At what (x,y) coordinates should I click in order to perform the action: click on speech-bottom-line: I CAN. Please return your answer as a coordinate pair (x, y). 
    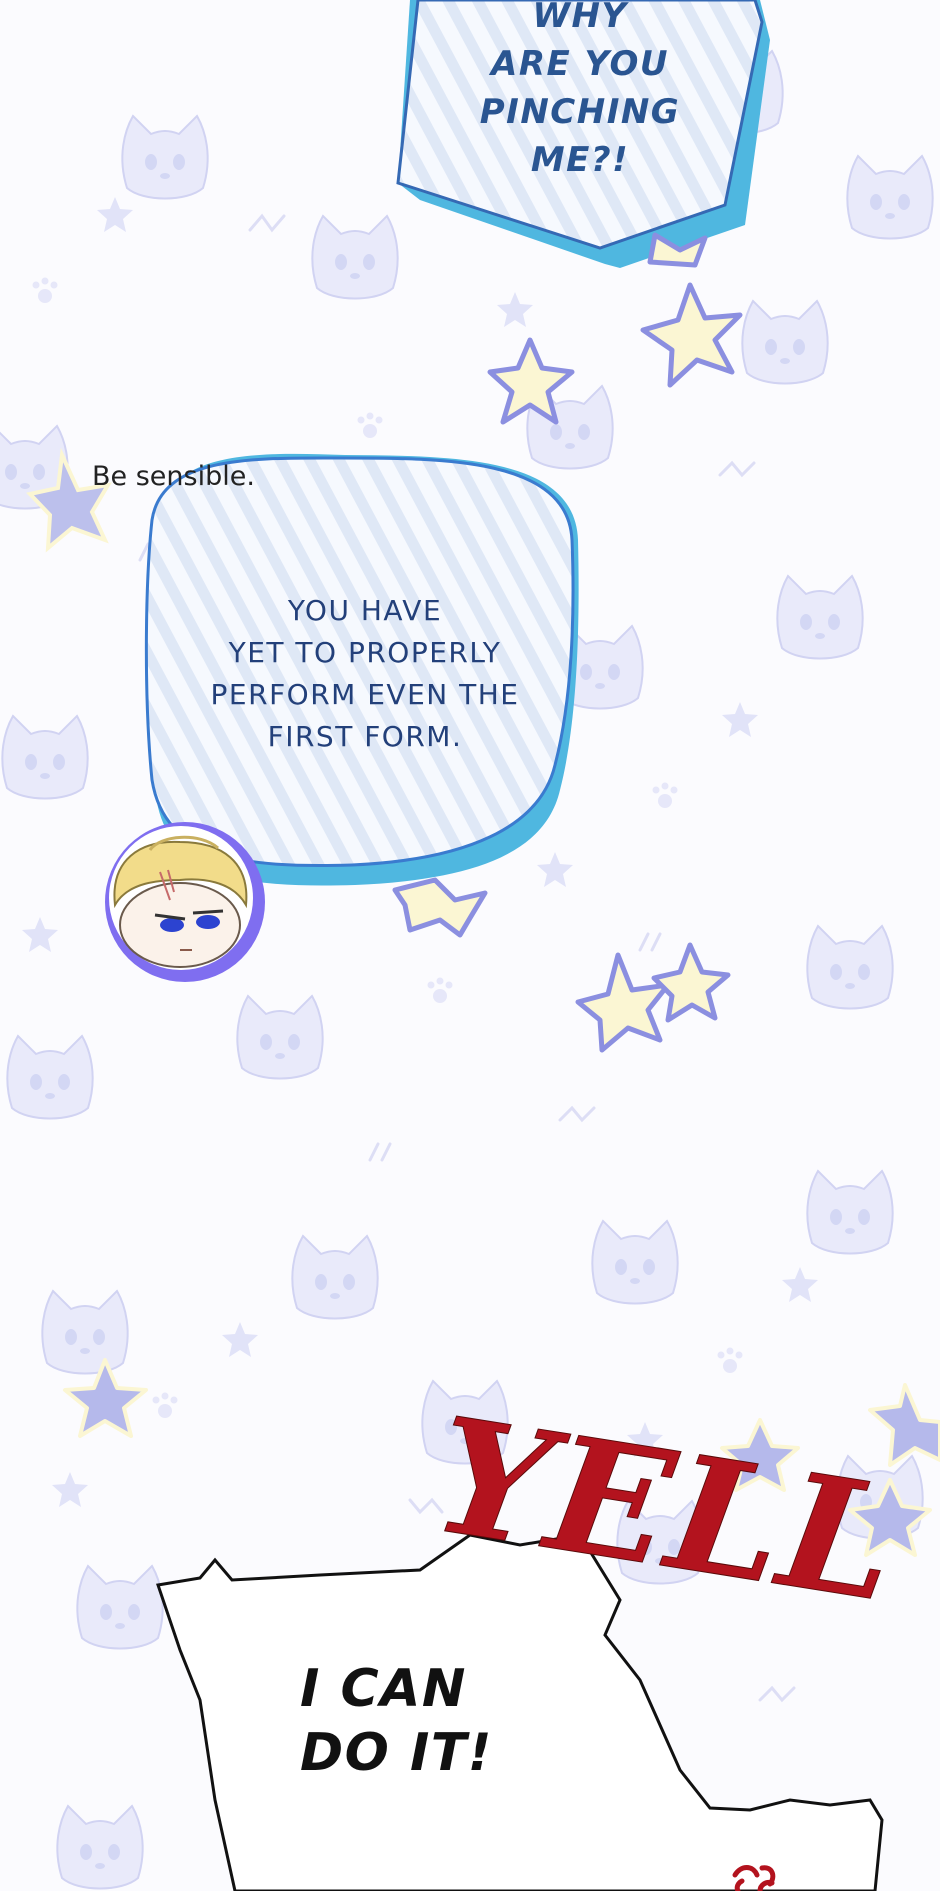
    Looking at the image, I should click on (383, 1689).